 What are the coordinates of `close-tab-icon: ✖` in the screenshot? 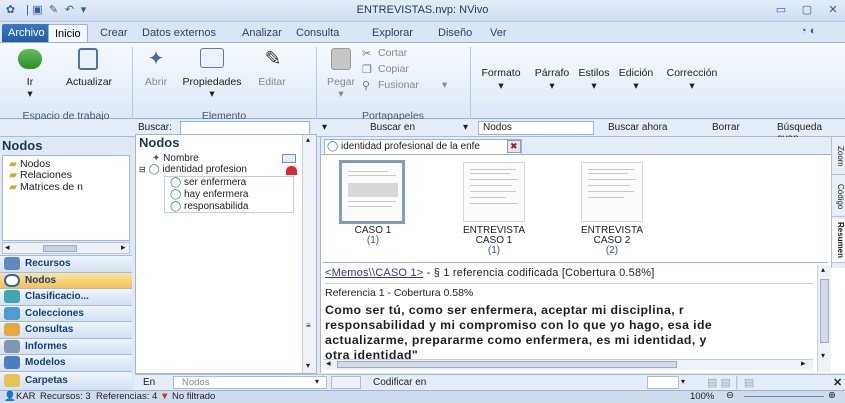 It's located at (514, 146).